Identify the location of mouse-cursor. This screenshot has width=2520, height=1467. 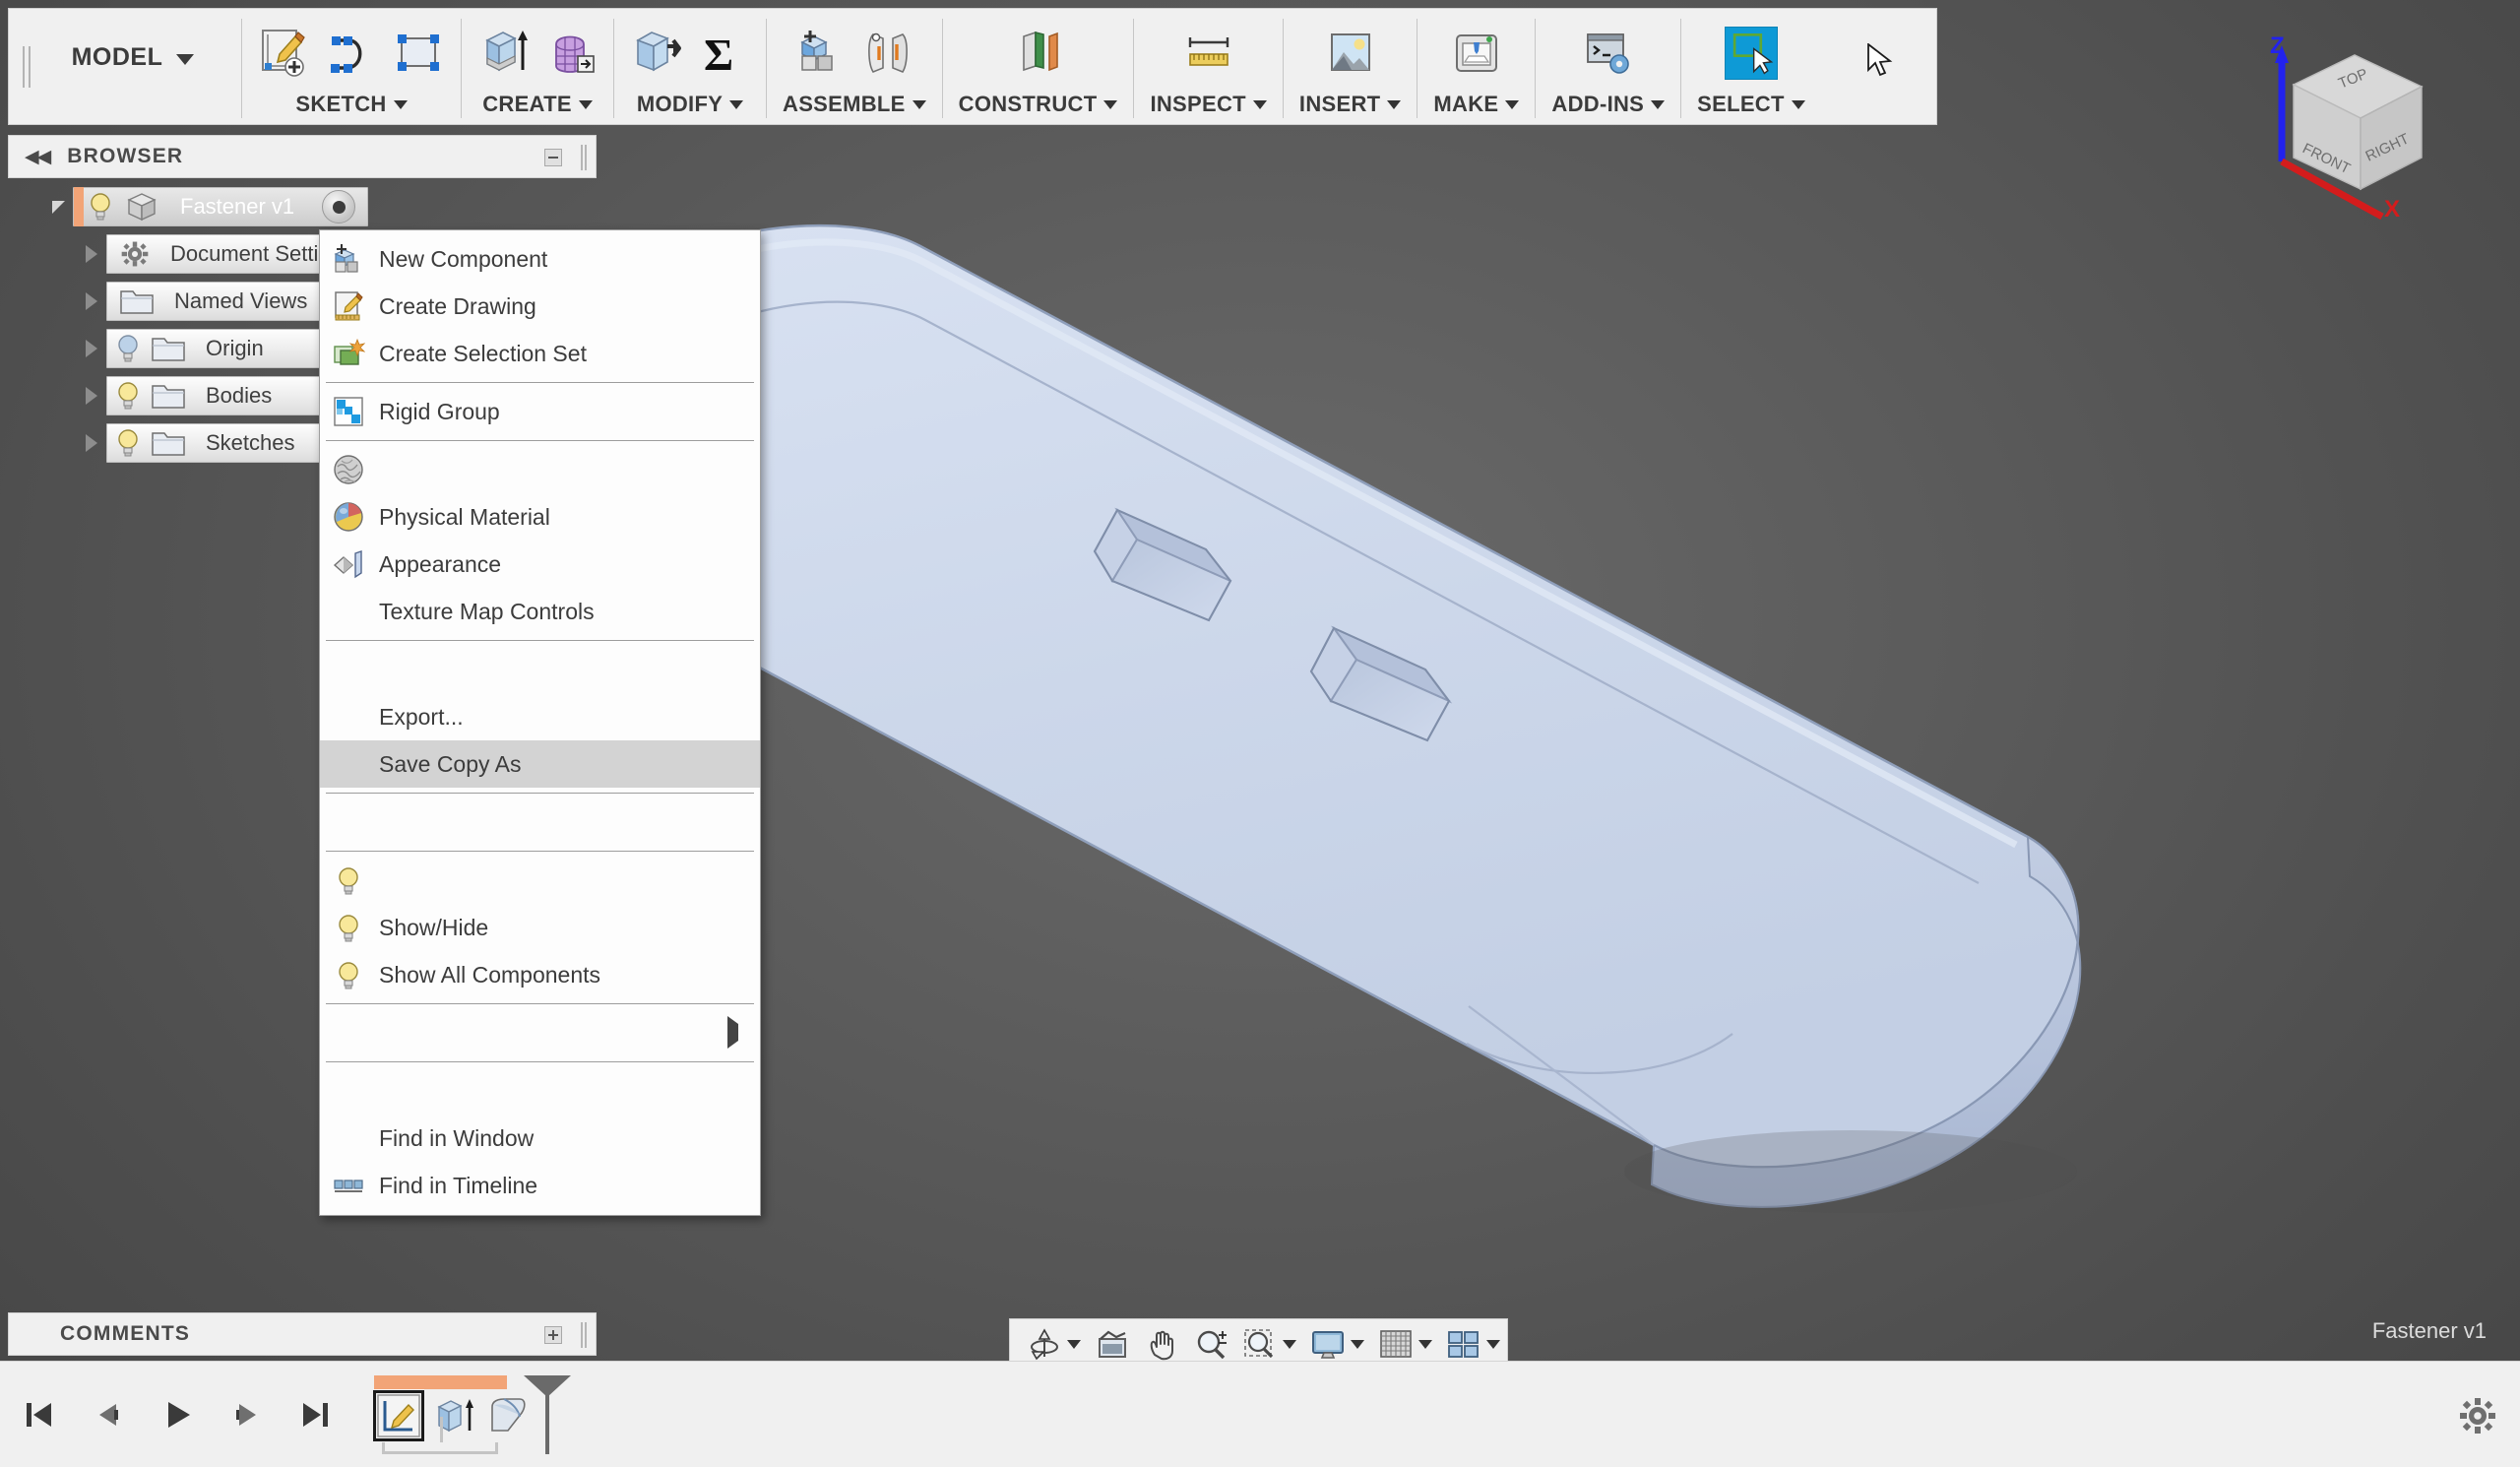
(1880, 60).